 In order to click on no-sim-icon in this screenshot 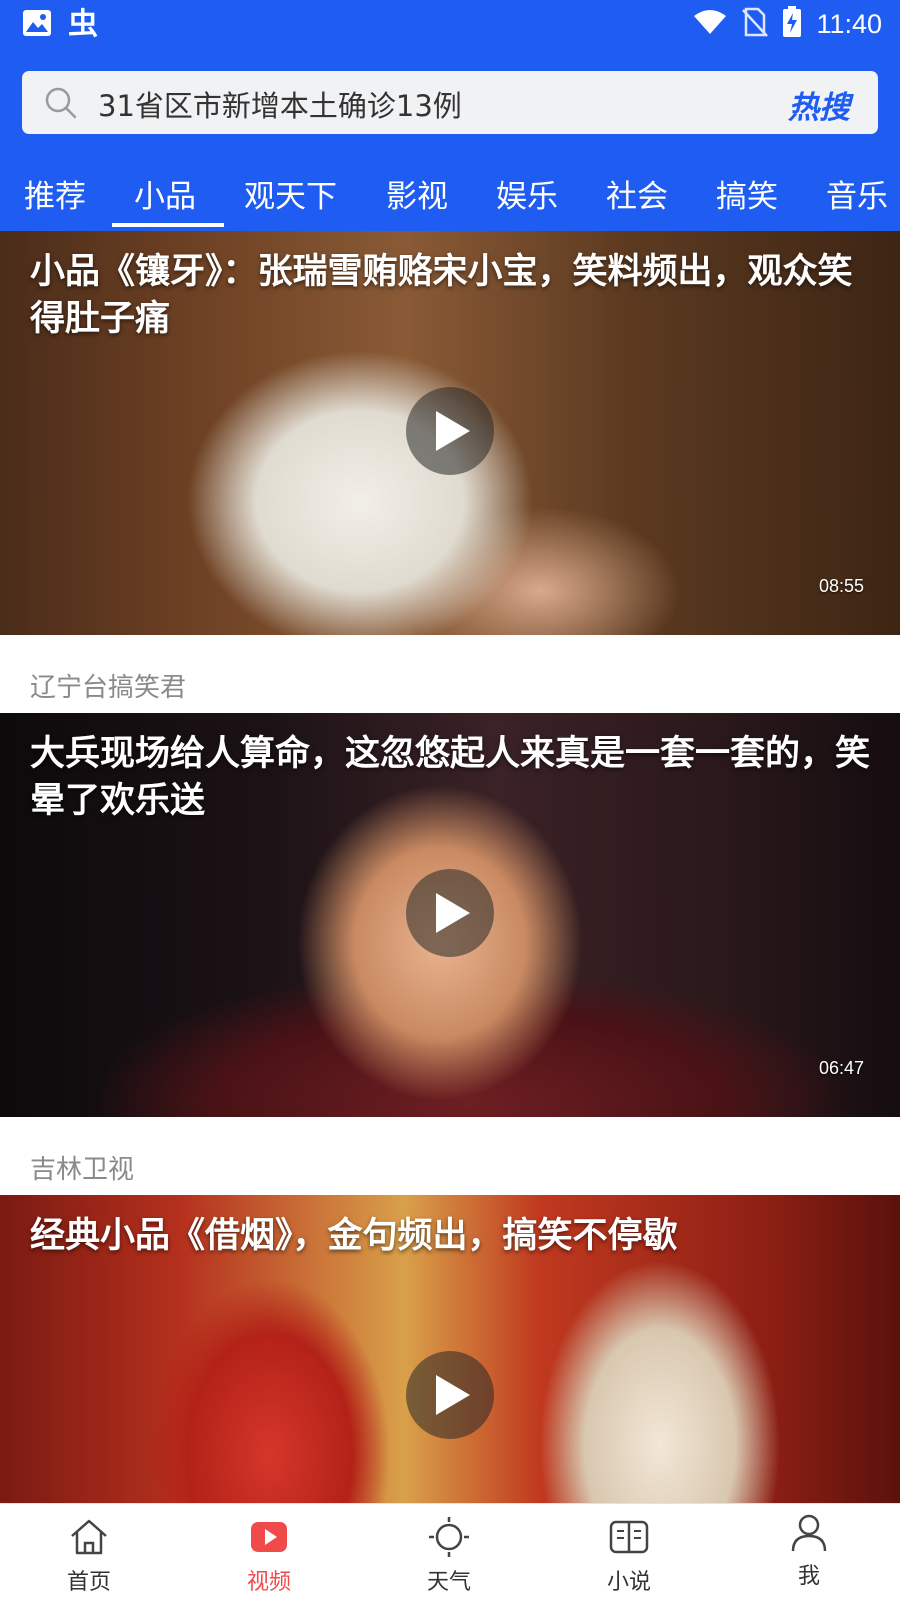, I will do `click(755, 24)`.